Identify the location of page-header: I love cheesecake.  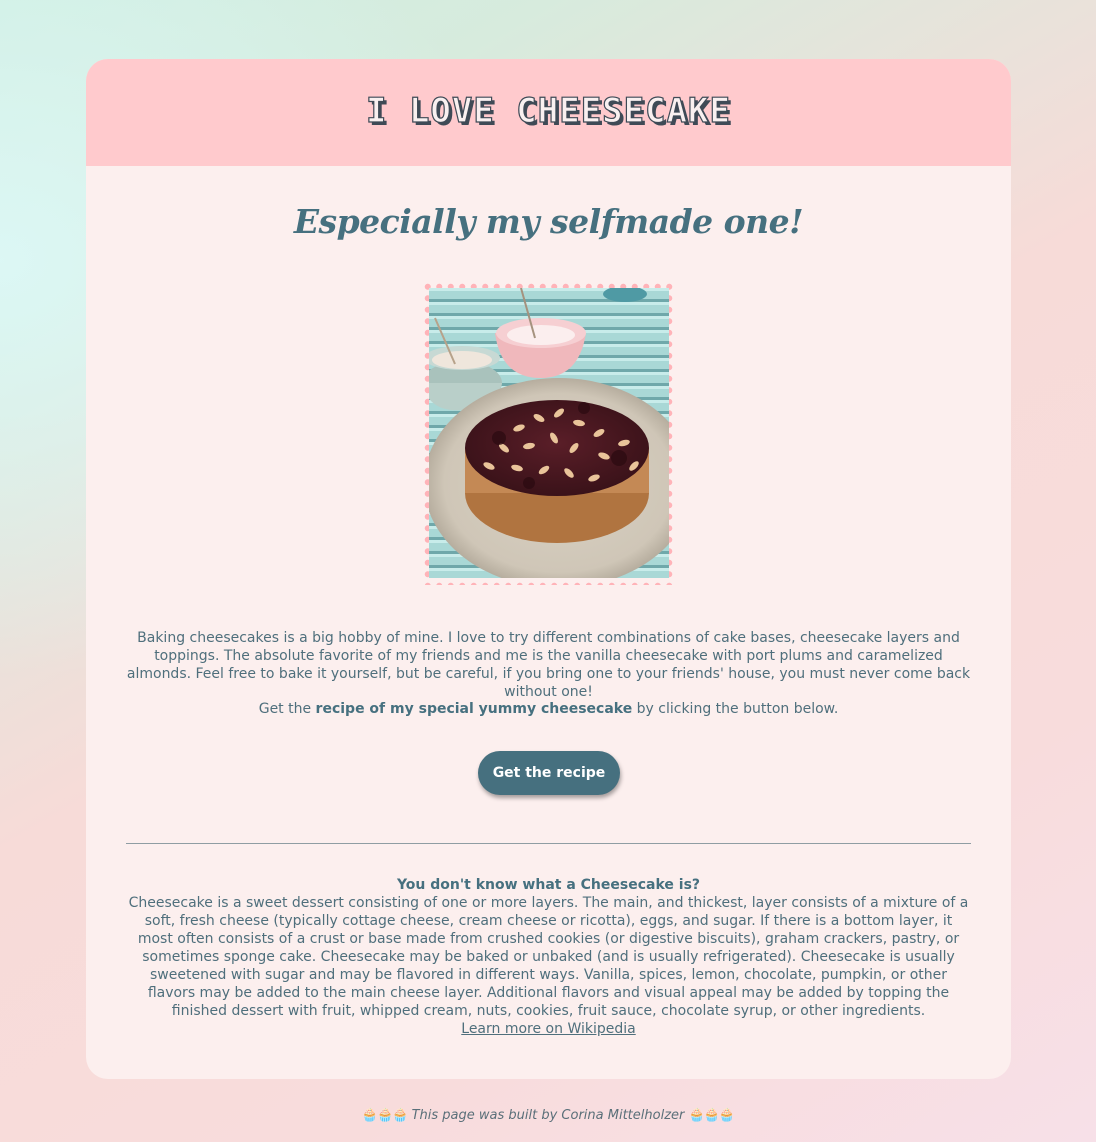
(548, 112).